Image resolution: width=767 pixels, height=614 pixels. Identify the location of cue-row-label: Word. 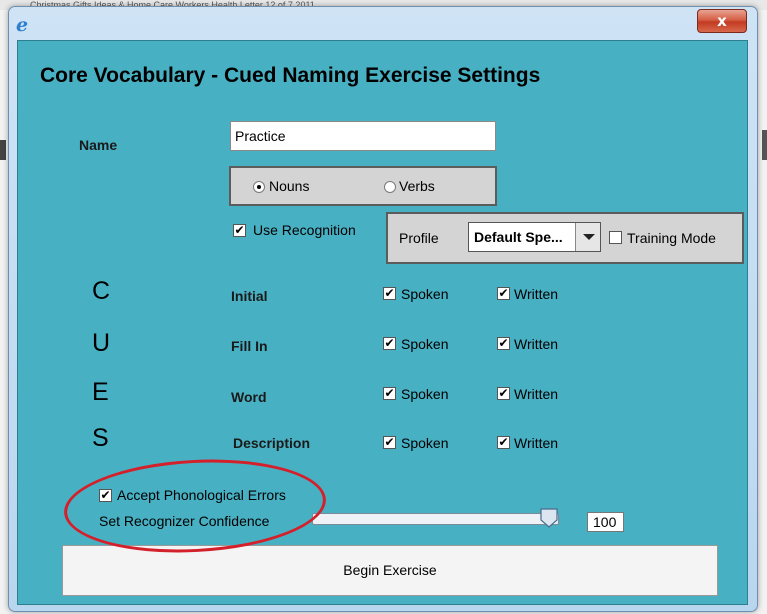
(249, 397).